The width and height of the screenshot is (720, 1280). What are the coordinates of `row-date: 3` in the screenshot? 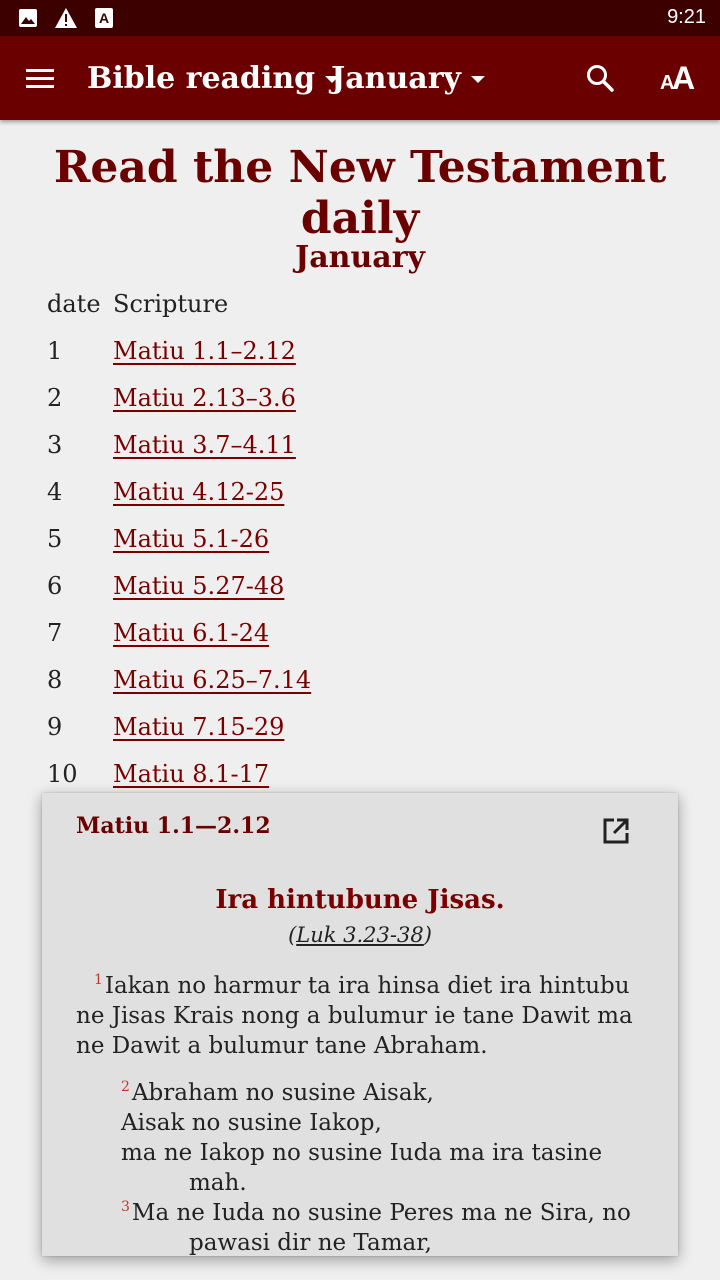 It's located at (55, 445).